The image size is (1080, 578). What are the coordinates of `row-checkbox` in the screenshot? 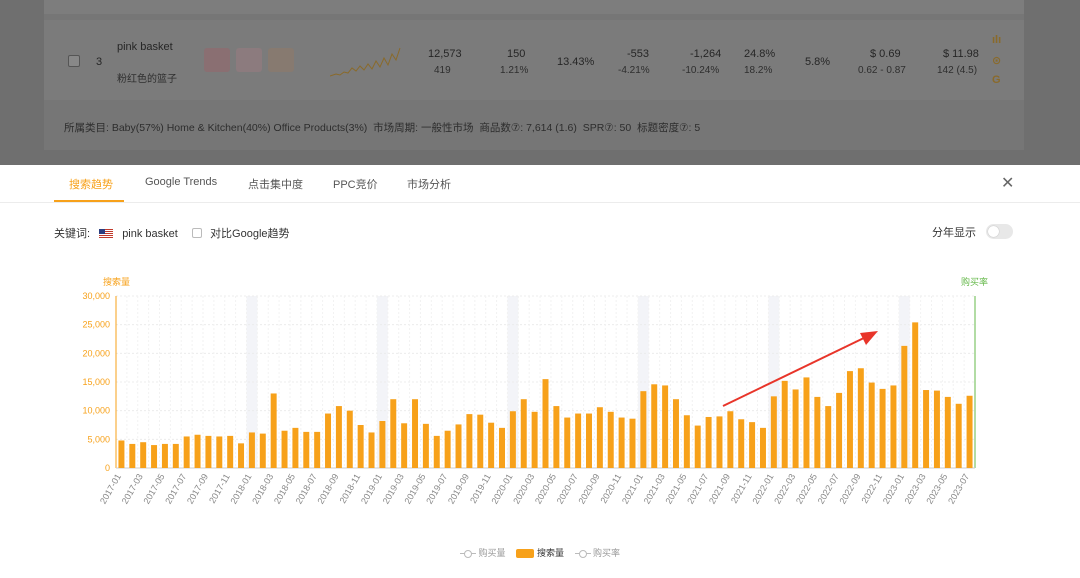 It's located at (74, 61).